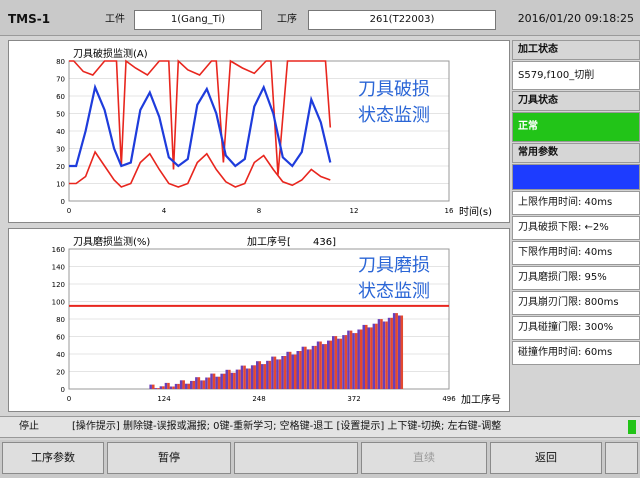 The height and width of the screenshot is (478, 640). I want to click on sidebar-row: 刀具崩刃门限: 800ms, so click(576, 303).